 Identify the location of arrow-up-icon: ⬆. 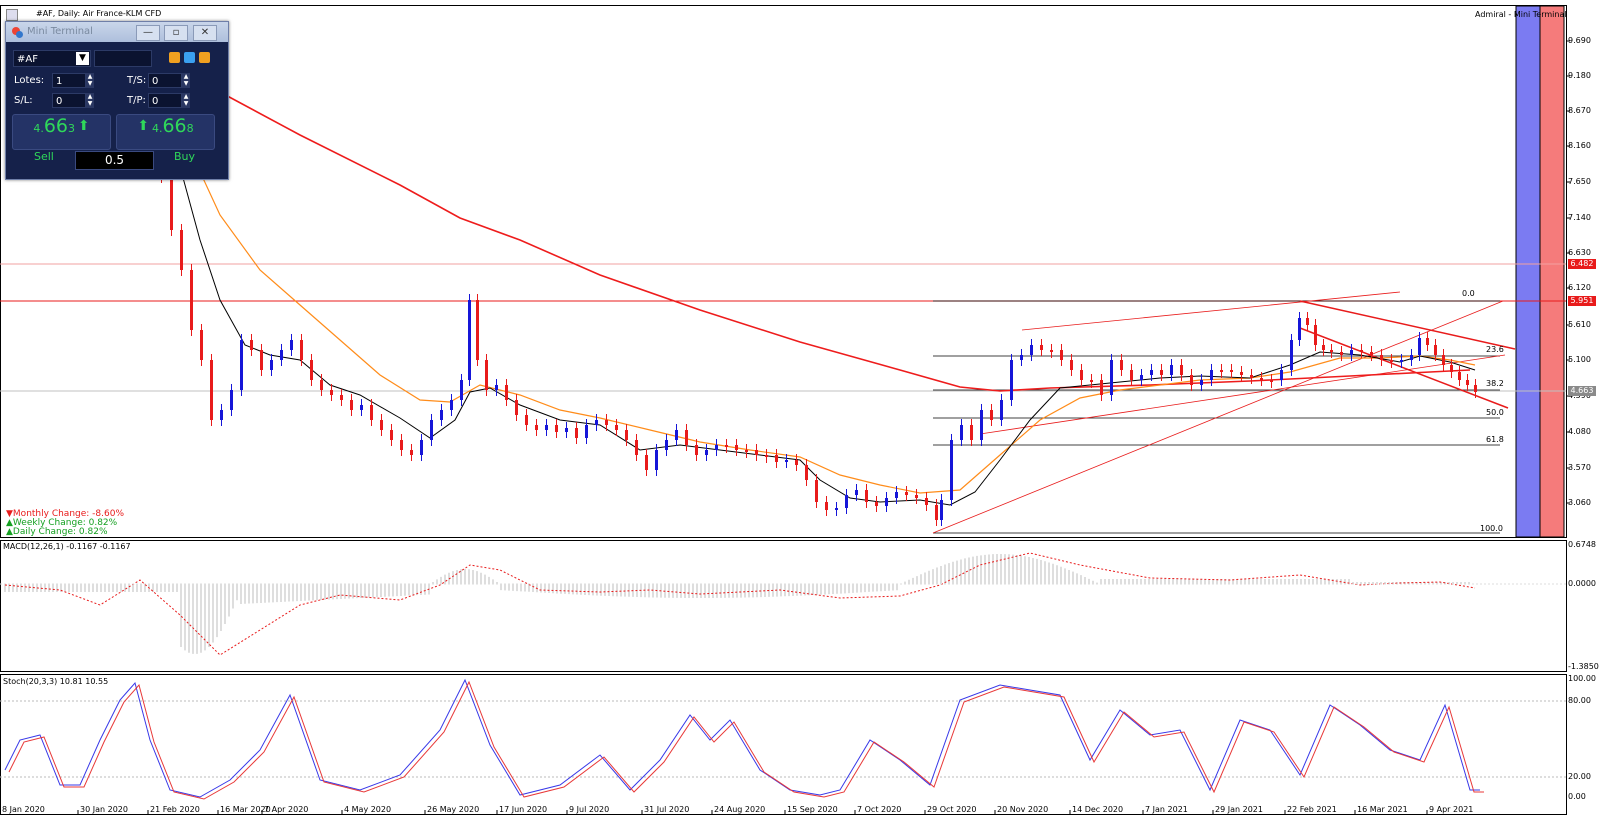
(83, 126).